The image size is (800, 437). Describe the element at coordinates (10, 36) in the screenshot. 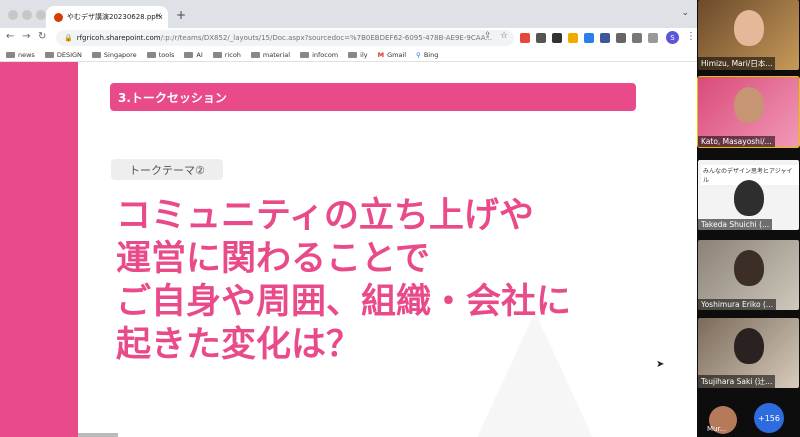

I see `back-button: ←` at that location.